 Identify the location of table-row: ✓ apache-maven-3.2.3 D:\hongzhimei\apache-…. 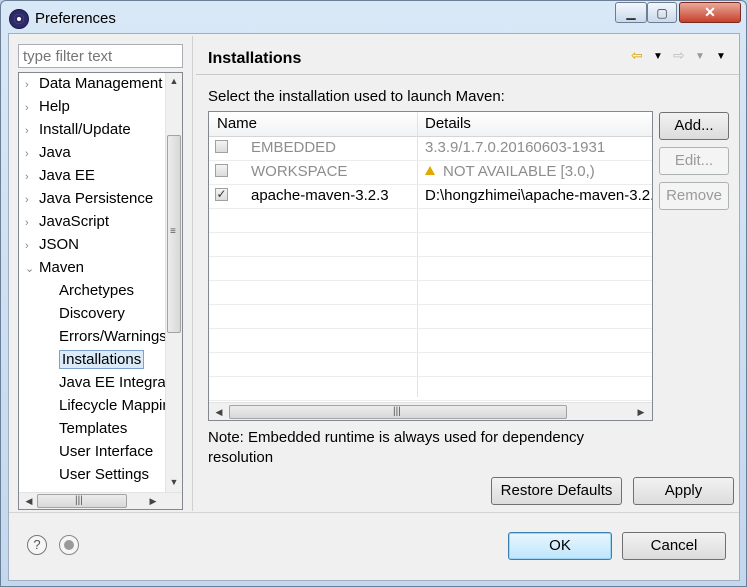
(430, 196).